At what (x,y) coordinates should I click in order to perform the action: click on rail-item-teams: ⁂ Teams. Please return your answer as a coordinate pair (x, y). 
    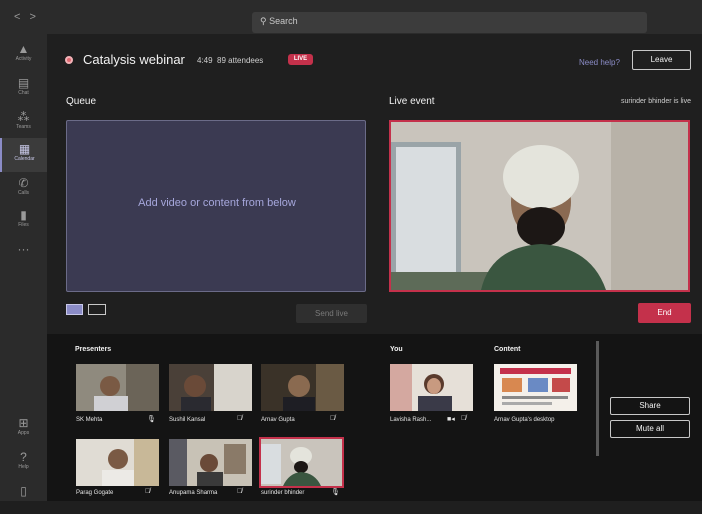
    Looking at the image, I should click on (23, 123).